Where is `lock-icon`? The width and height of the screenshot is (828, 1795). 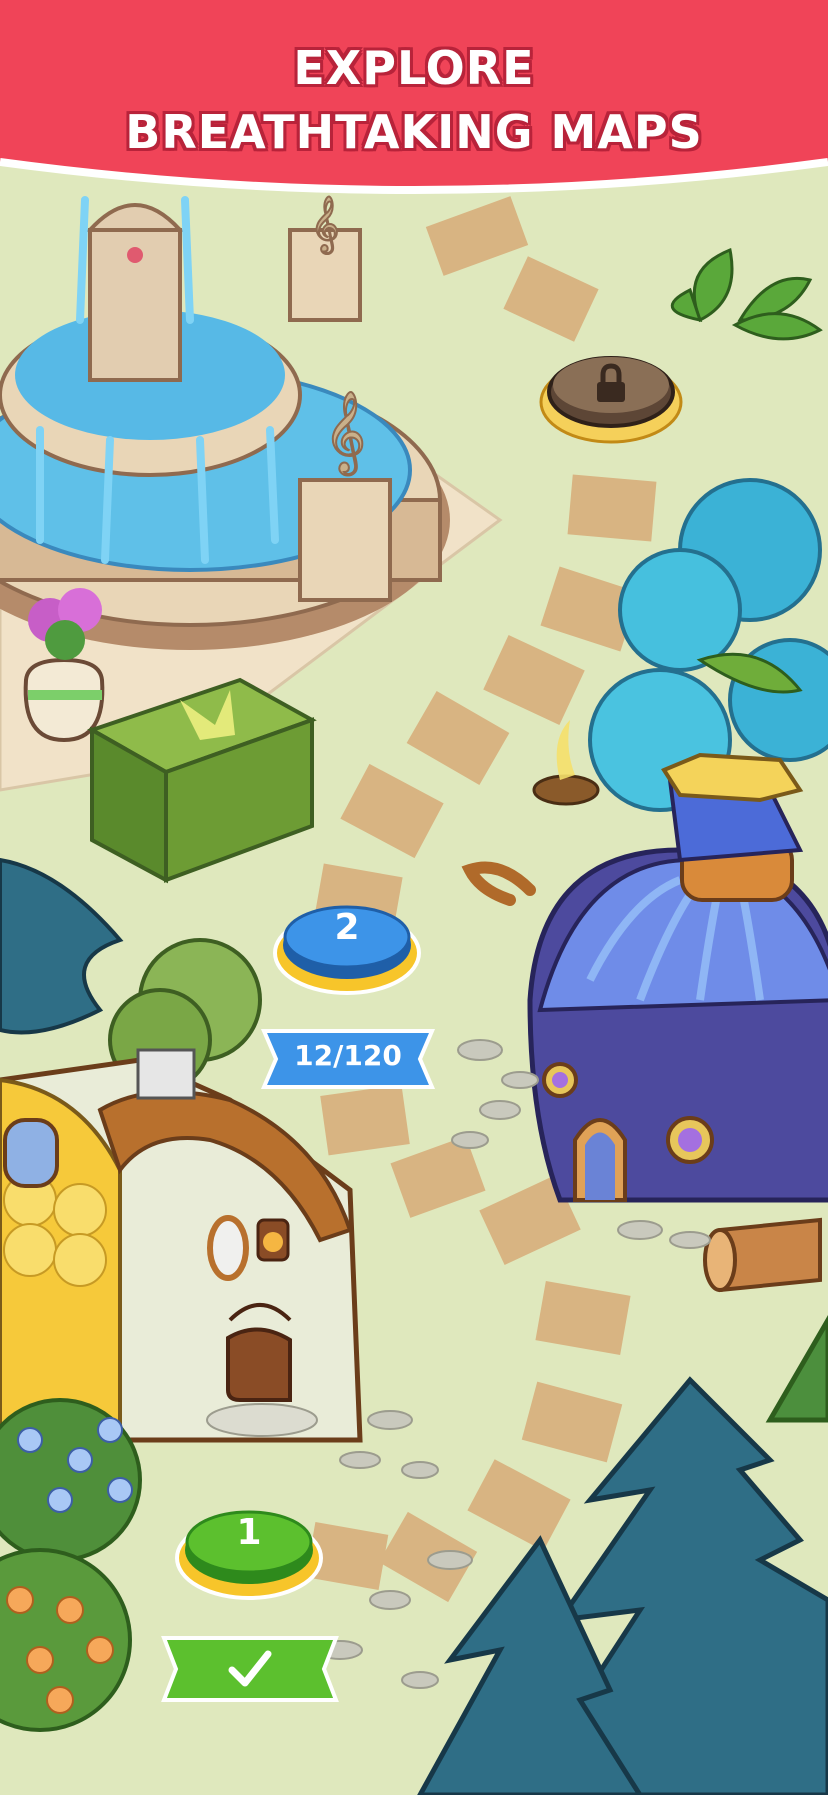 lock-icon is located at coordinates (611, 382).